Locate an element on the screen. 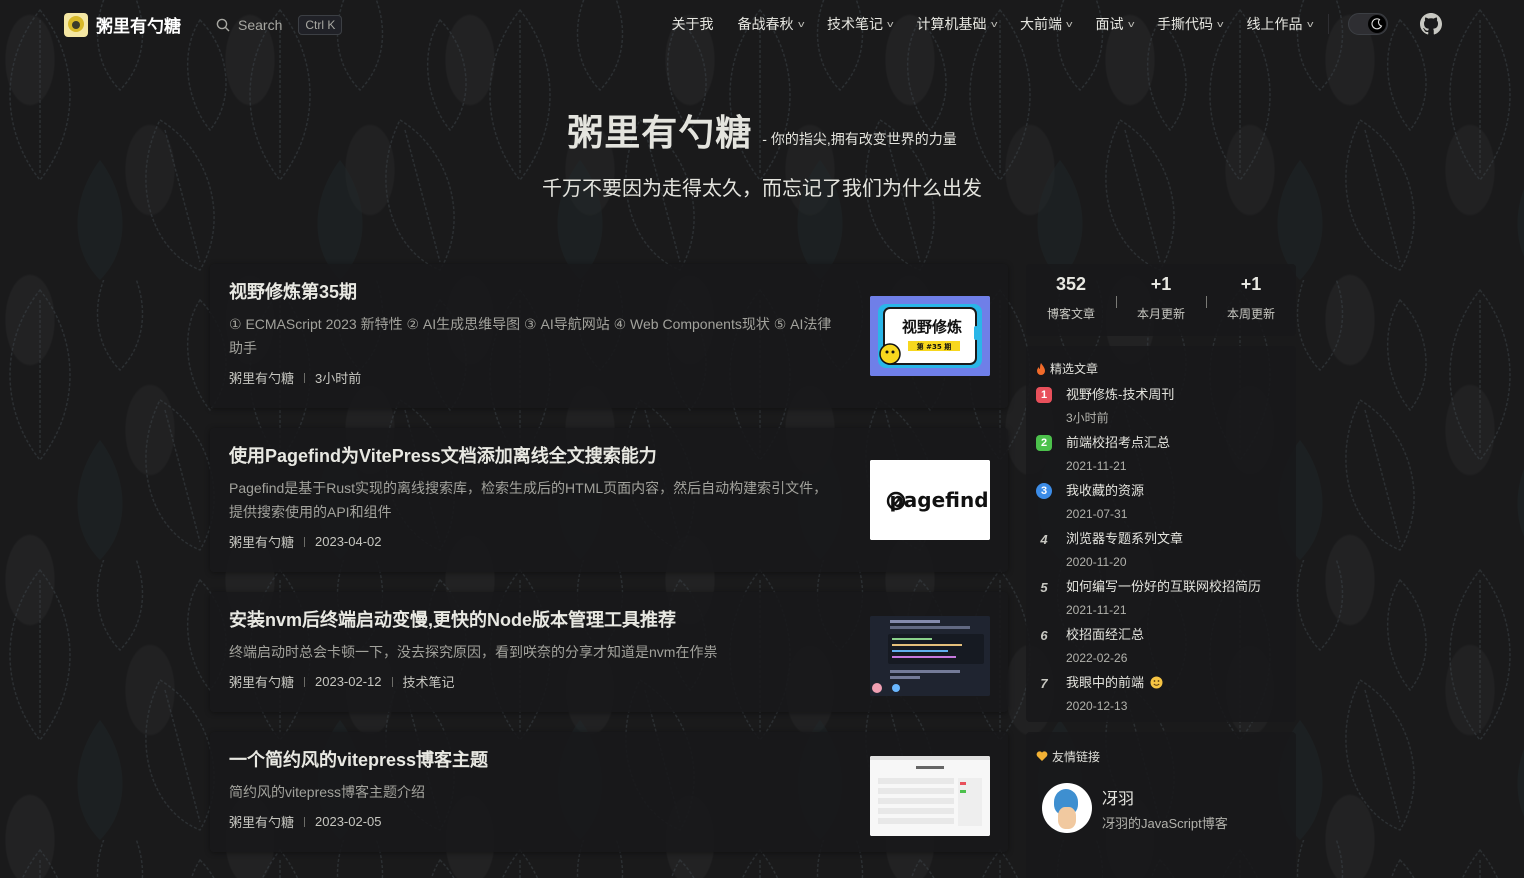  featured-item-date: 2020-12-13 is located at coordinates (1097, 706).